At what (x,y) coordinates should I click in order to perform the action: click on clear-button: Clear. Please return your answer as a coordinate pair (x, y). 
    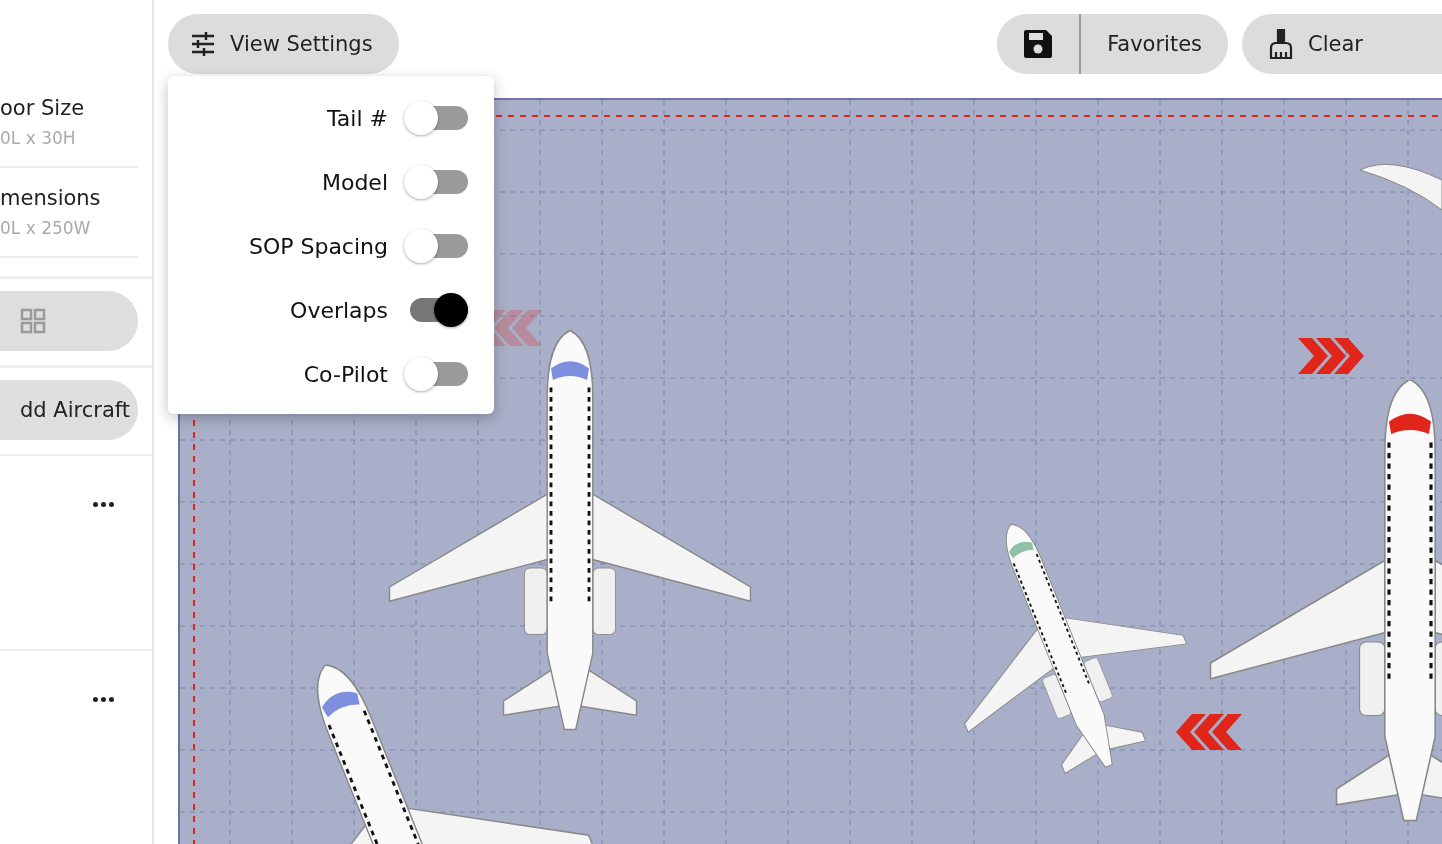
    Looking at the image, I should click on (1315, 44).